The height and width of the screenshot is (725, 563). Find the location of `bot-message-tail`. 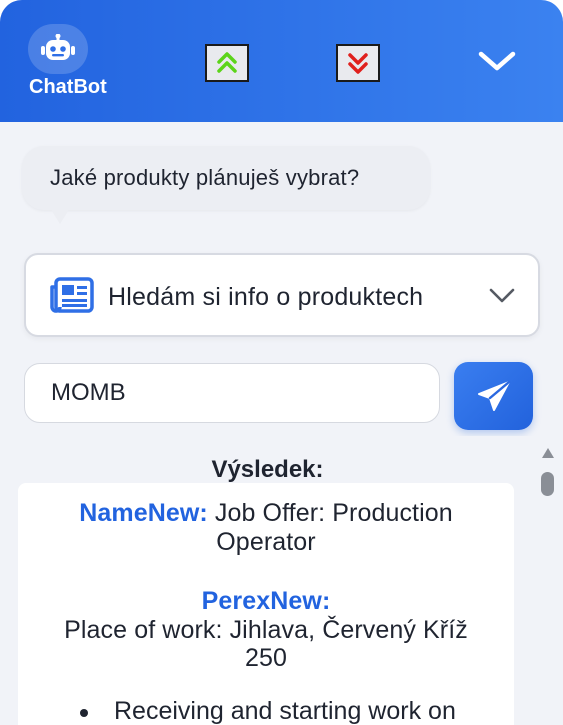

bot-message-tail is located at coordinates (60, 216).